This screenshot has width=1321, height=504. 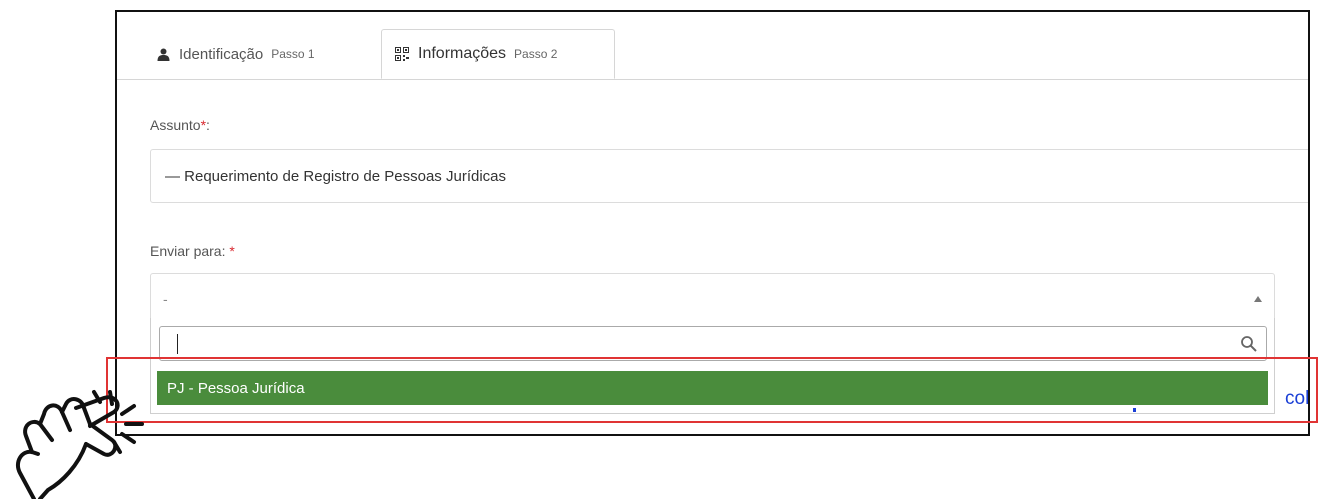 What do you see at coordinates (188, 251) in the screenshot?
I see `enviar-label-text: Enviar para:` at bounding box center [188, 251].